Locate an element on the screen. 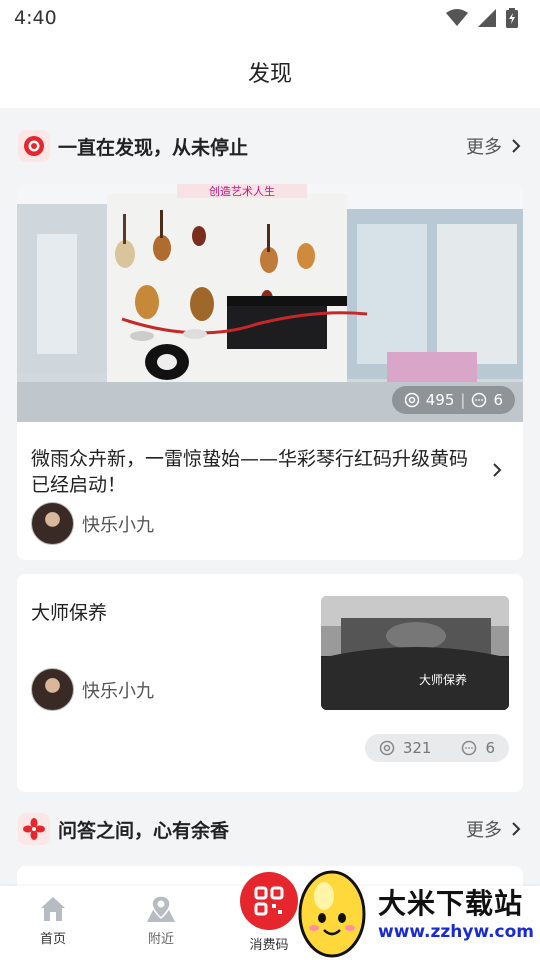 The width and height of the screenshot is (540, 960). signal-icon is located at coordinates (487, 18).